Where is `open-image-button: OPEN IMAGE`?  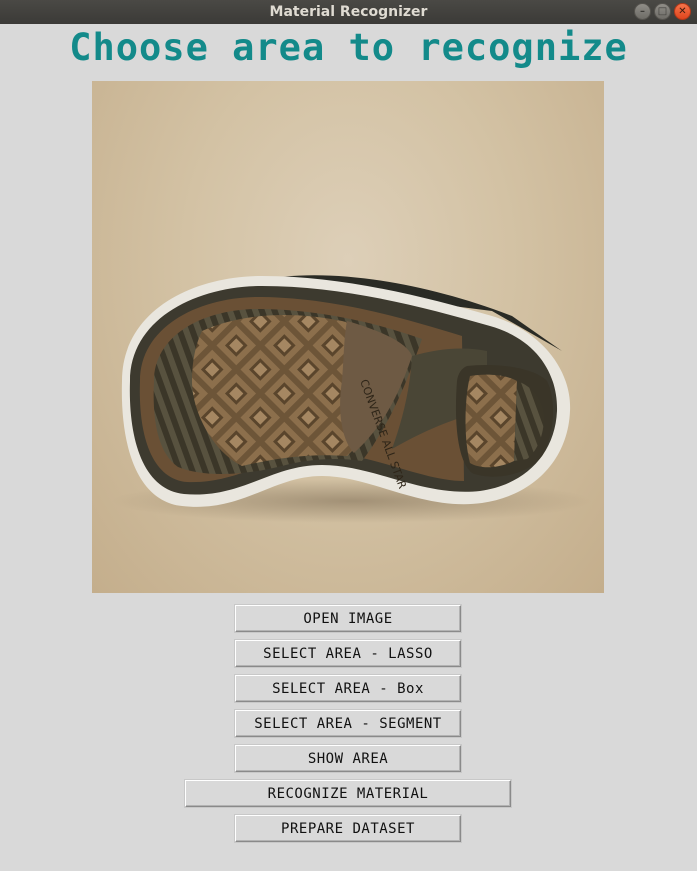
open-image-button: OPEN IMAGE is located at coordinates (348, 618).